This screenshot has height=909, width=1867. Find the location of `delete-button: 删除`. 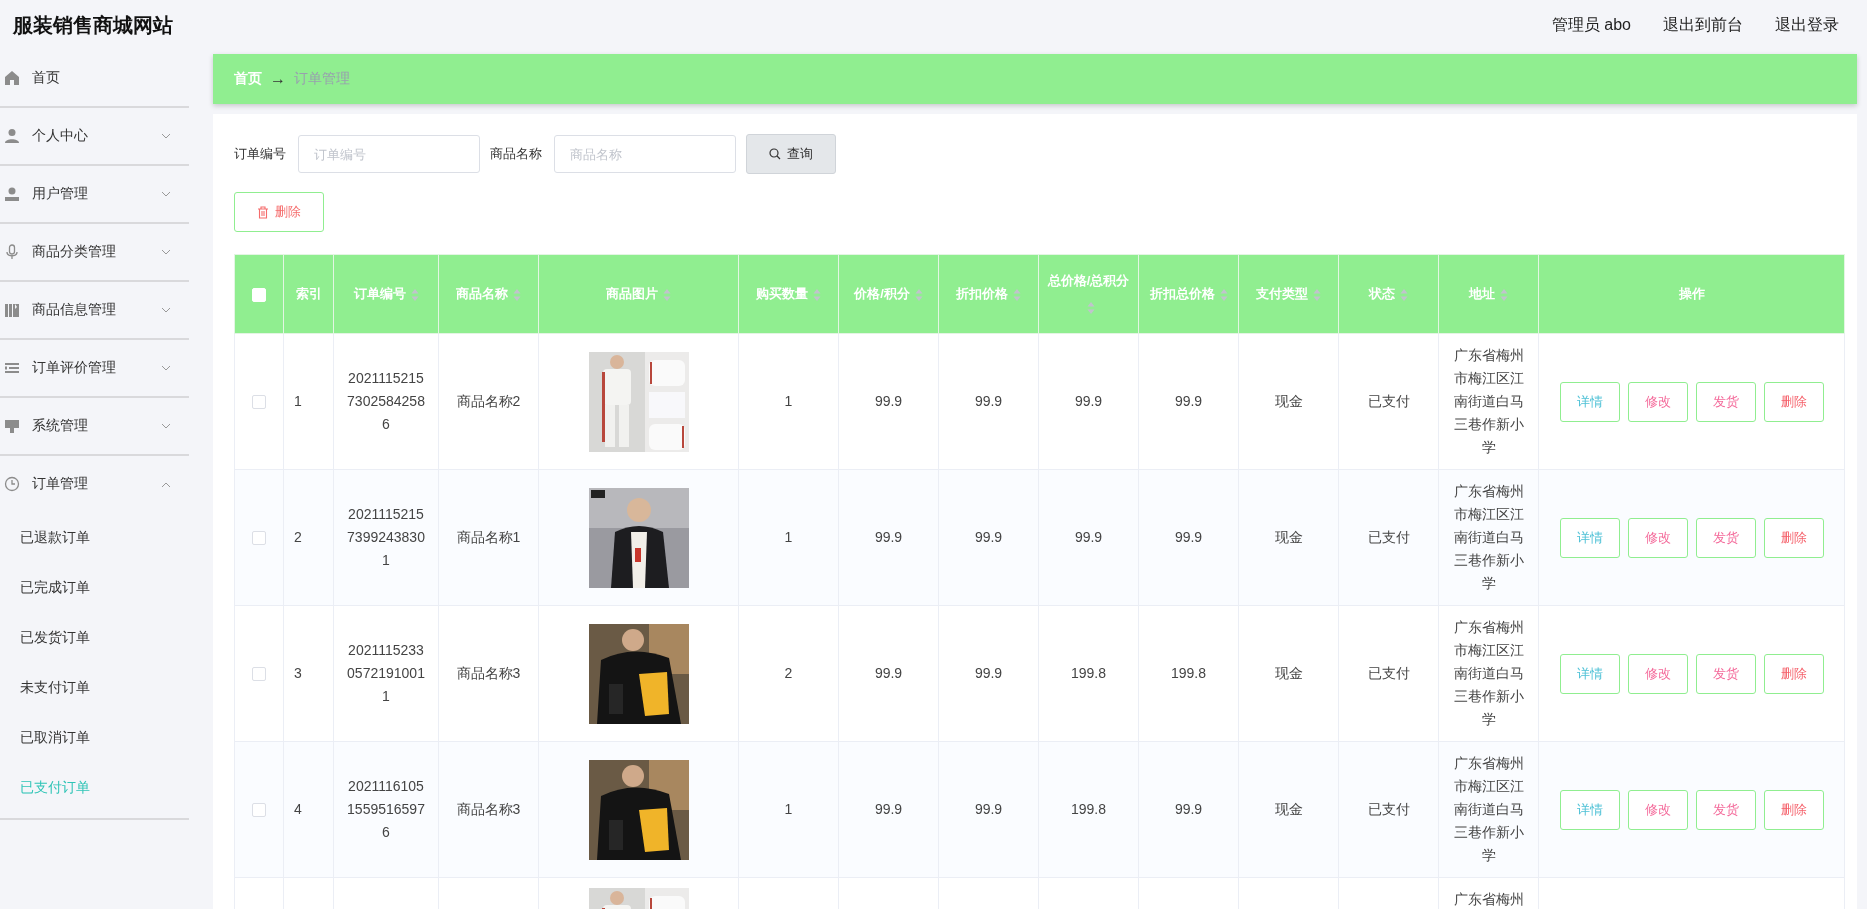

delete-button: 删除 is located at coordinates (279, 212).